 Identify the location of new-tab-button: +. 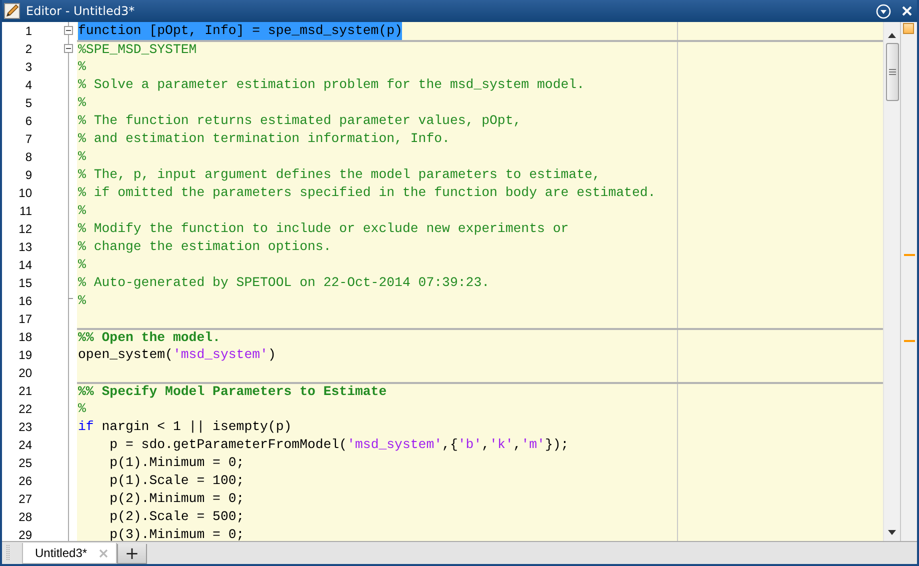
(132, 554).